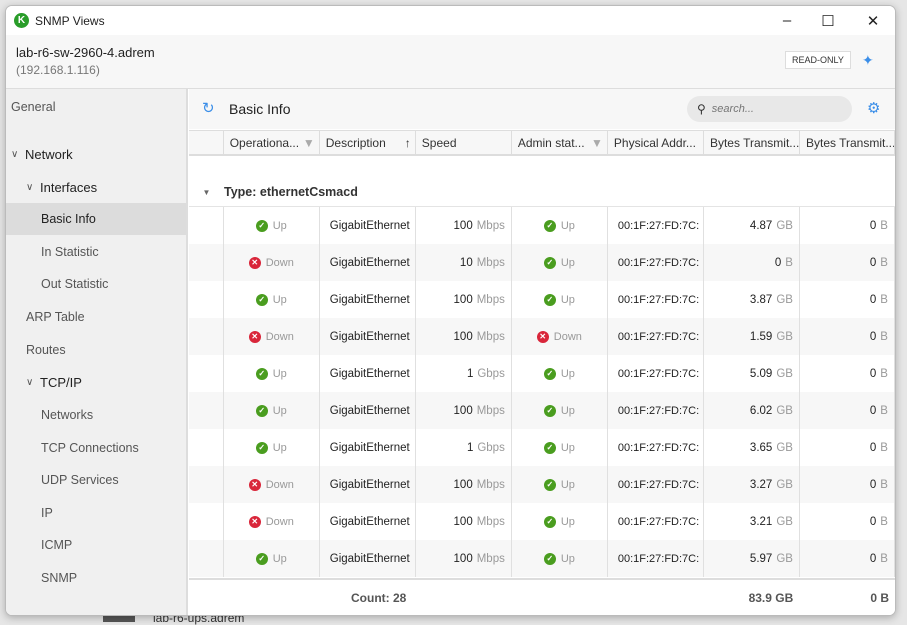 This screenshot has width=907, height=625. Describe the element at coordinates (96, 107) in the screenshot. I see `sidebar-item-general: General` at that location.